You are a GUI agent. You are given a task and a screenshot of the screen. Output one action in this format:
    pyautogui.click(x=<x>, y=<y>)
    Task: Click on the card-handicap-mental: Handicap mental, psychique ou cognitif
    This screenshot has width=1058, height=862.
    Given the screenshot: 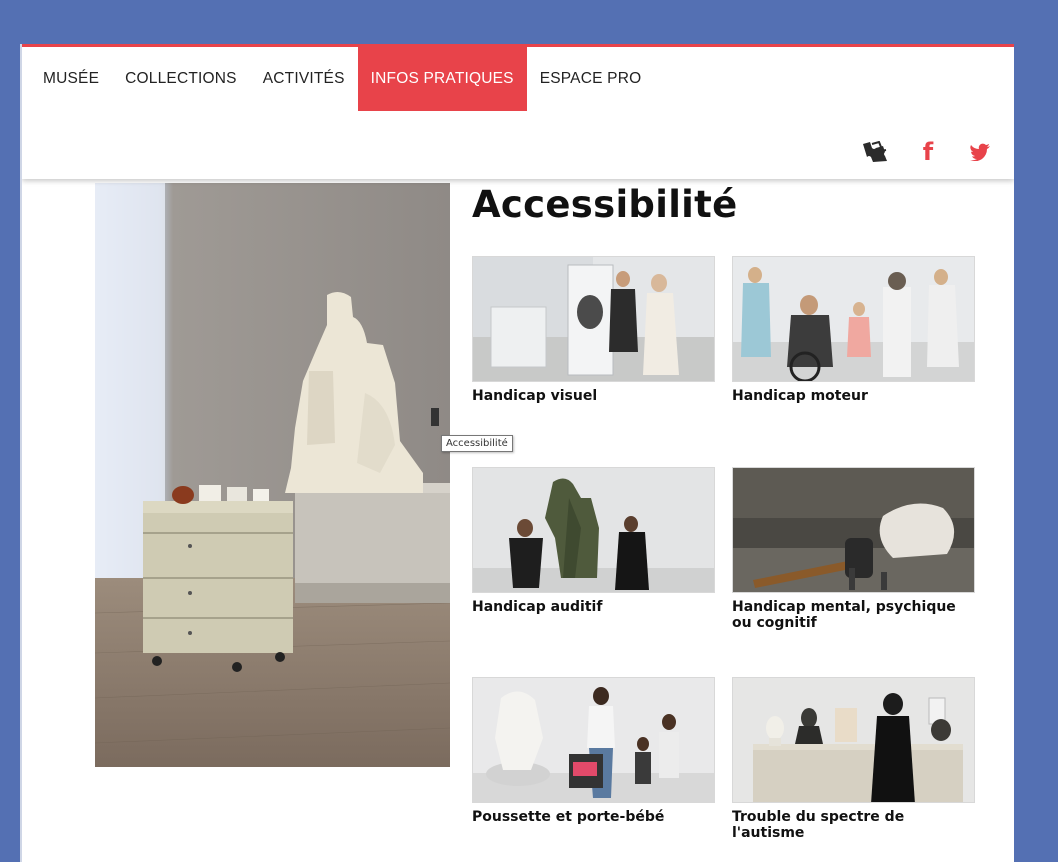 What is the action you would take?
    pyautogui.click(x=853, y=549)
    